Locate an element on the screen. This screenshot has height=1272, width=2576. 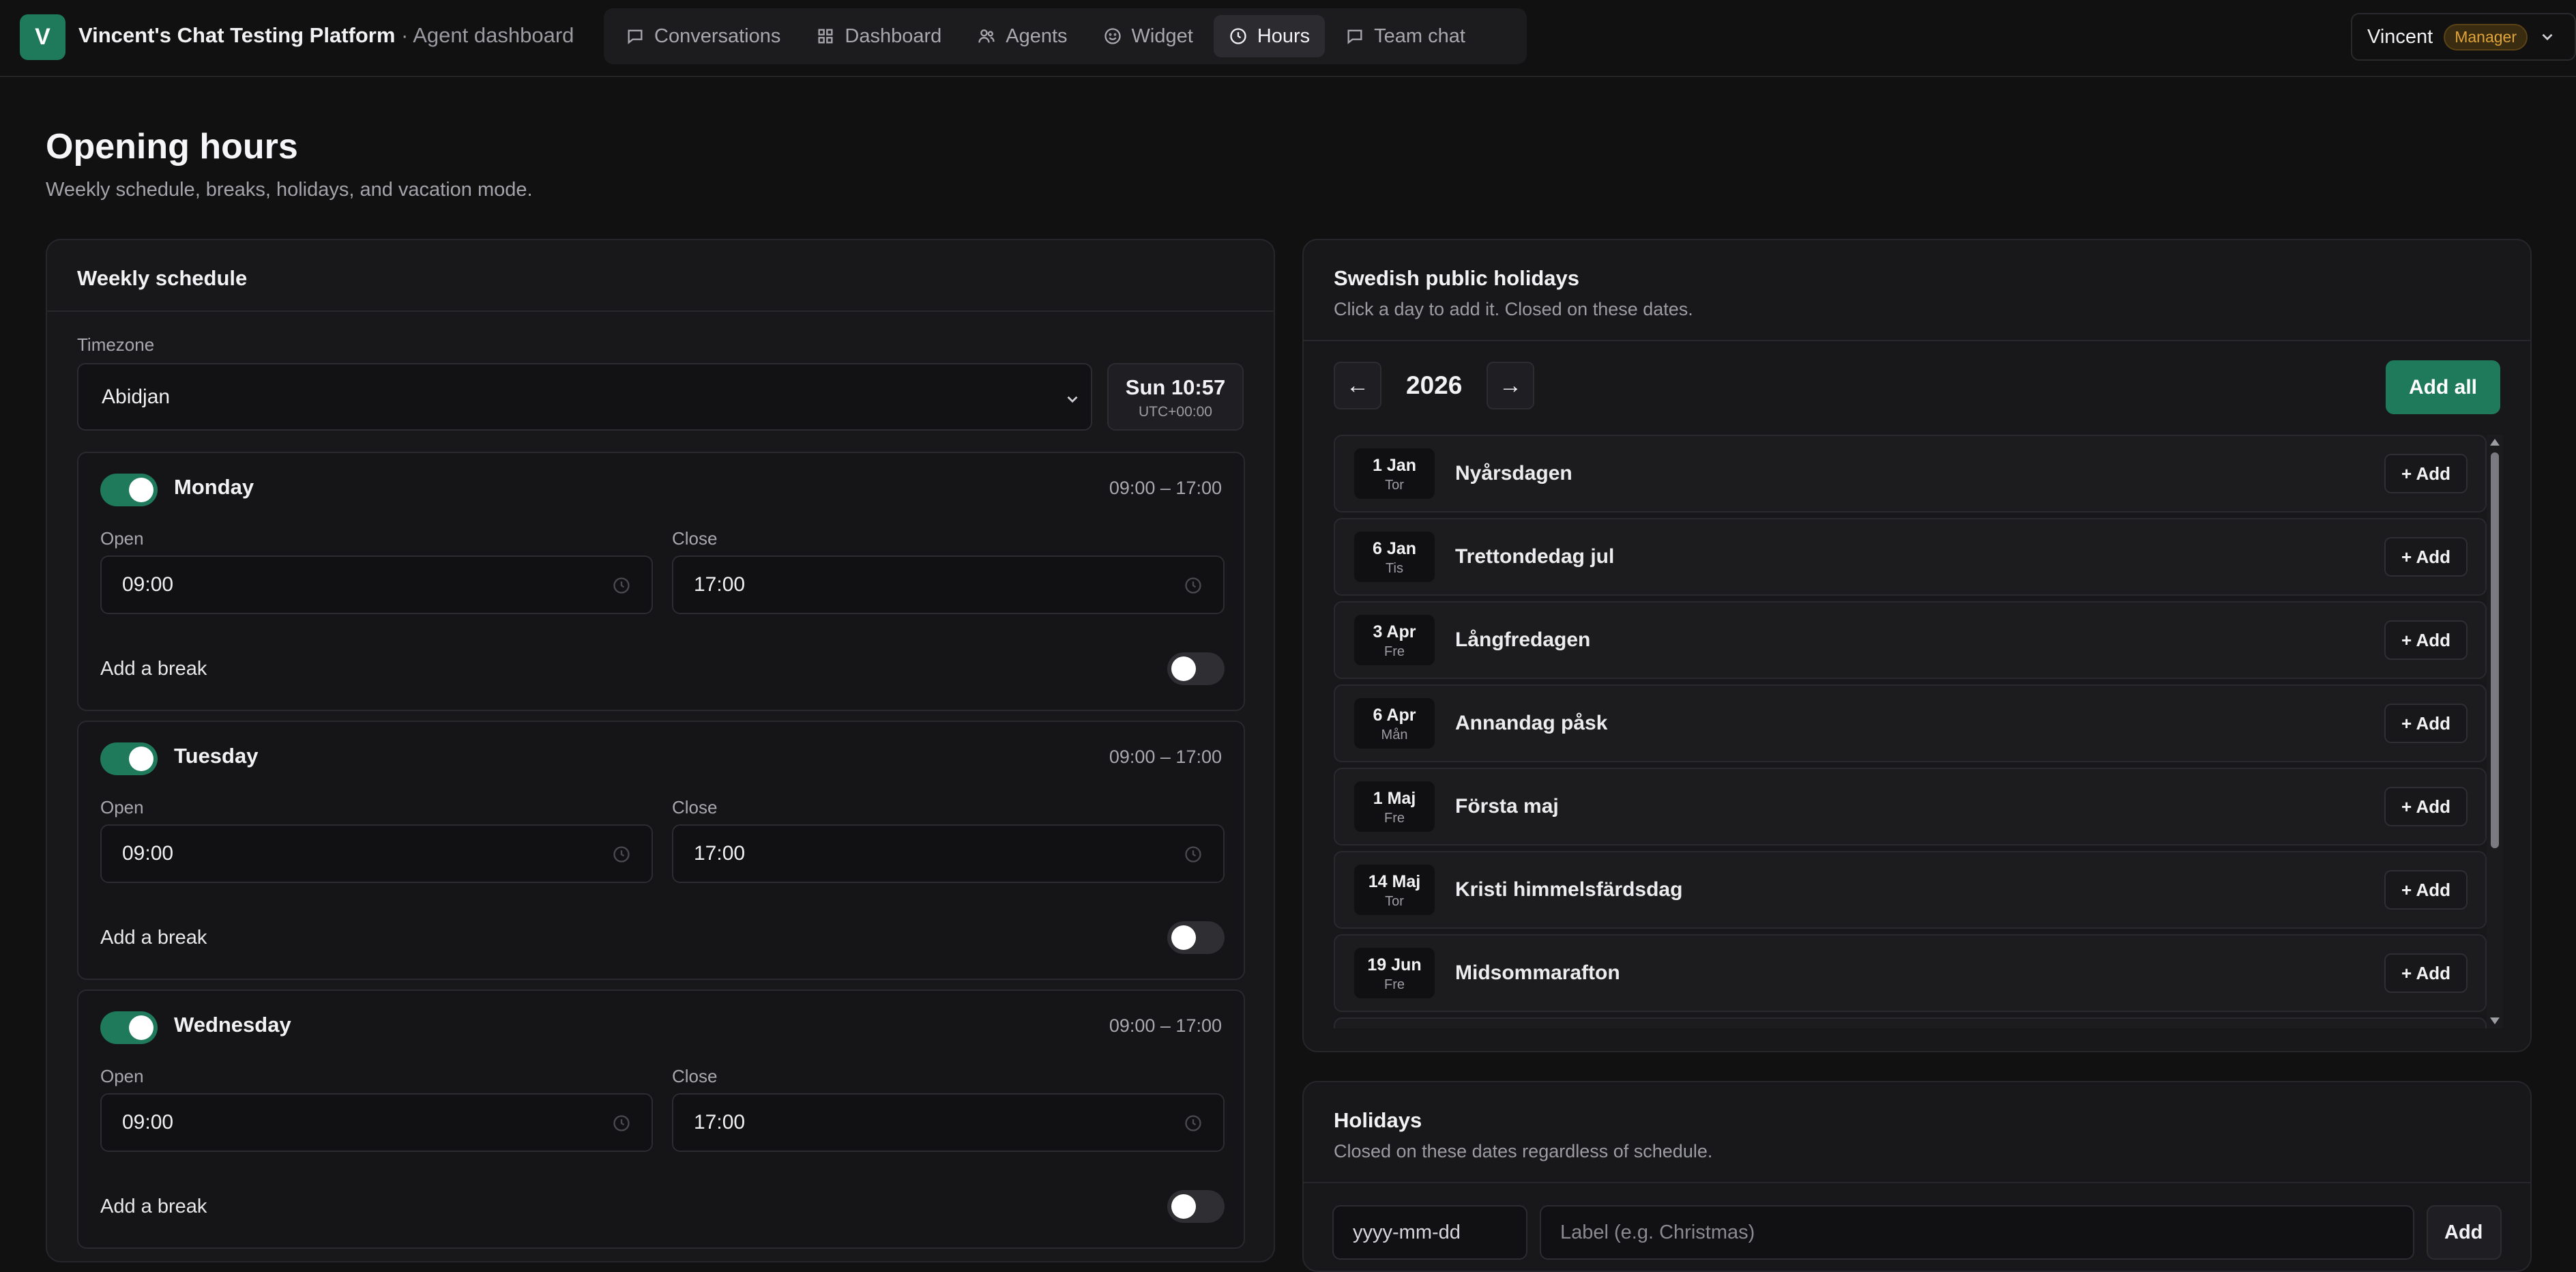
nav-hours: Hours is located at coordinates (1269, 36).